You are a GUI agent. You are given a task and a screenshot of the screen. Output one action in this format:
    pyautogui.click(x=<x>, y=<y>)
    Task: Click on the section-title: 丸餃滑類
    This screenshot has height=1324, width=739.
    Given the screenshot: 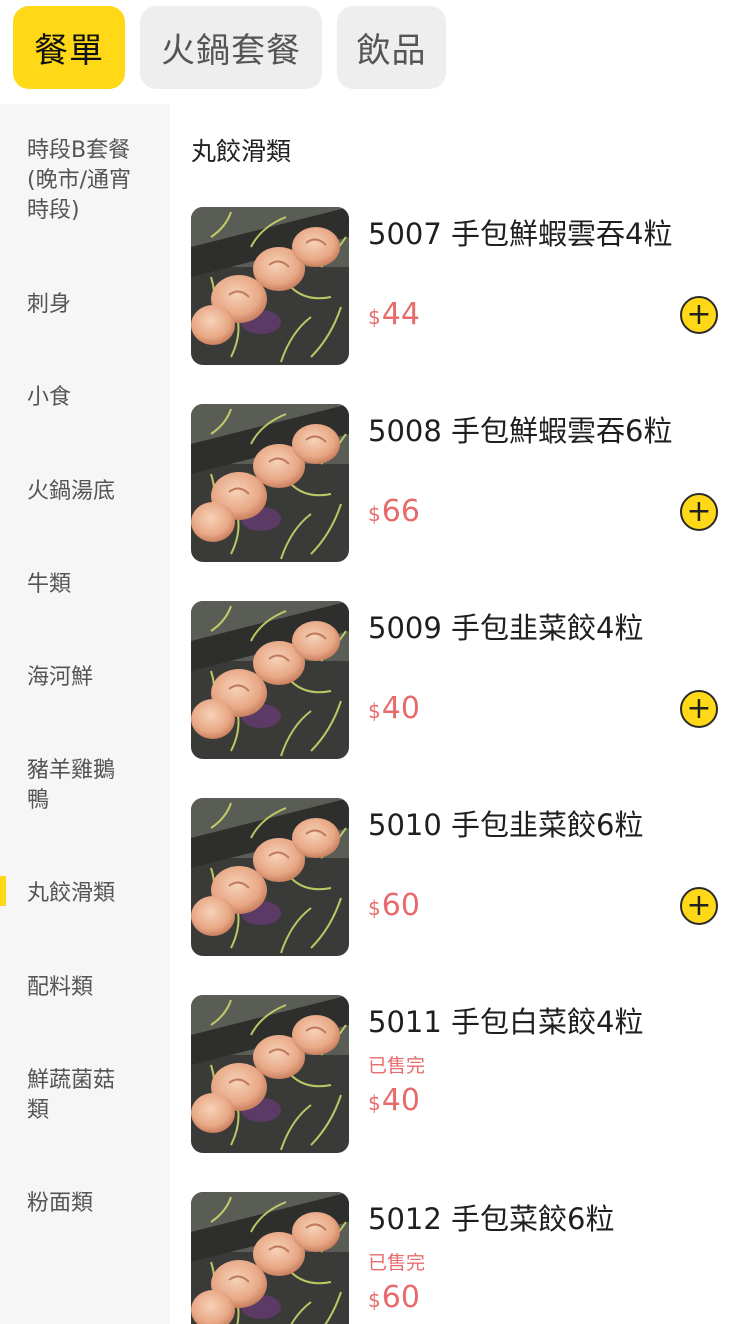 What is the action you would take?
    pyautogui.click(x=241, y=151)
    